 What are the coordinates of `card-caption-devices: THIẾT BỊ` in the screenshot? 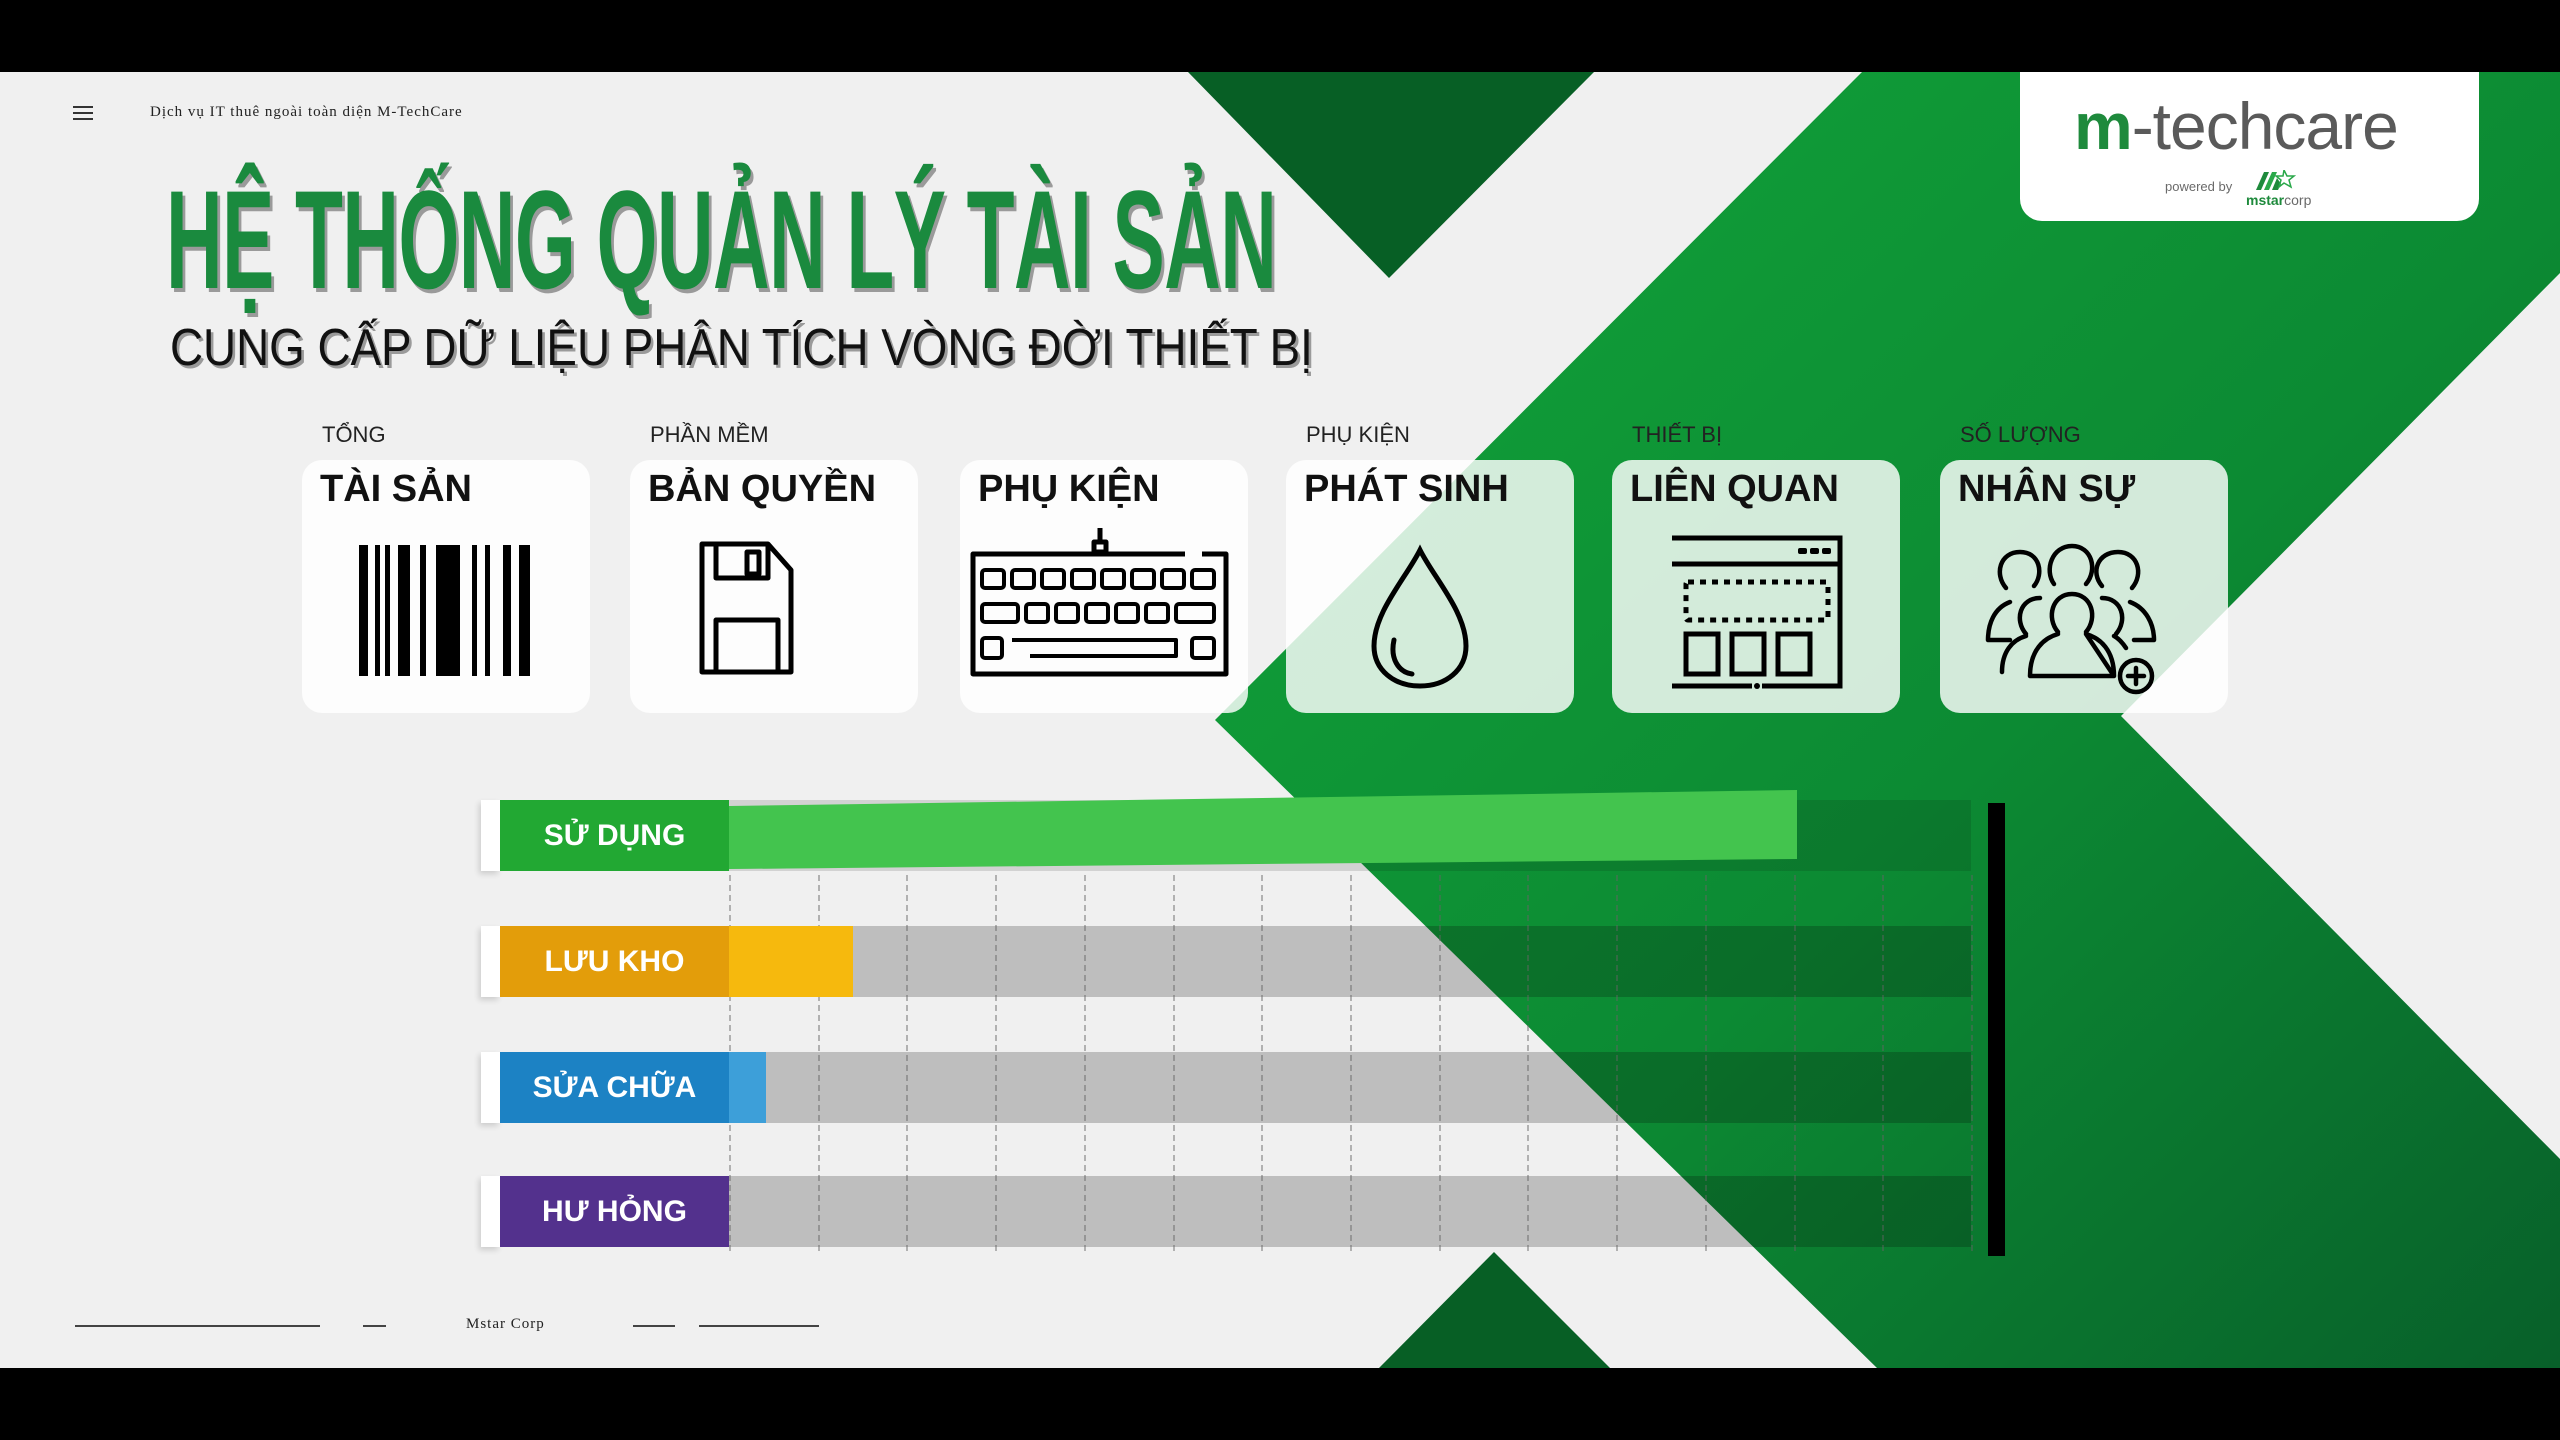 It's located at (1677, 434).